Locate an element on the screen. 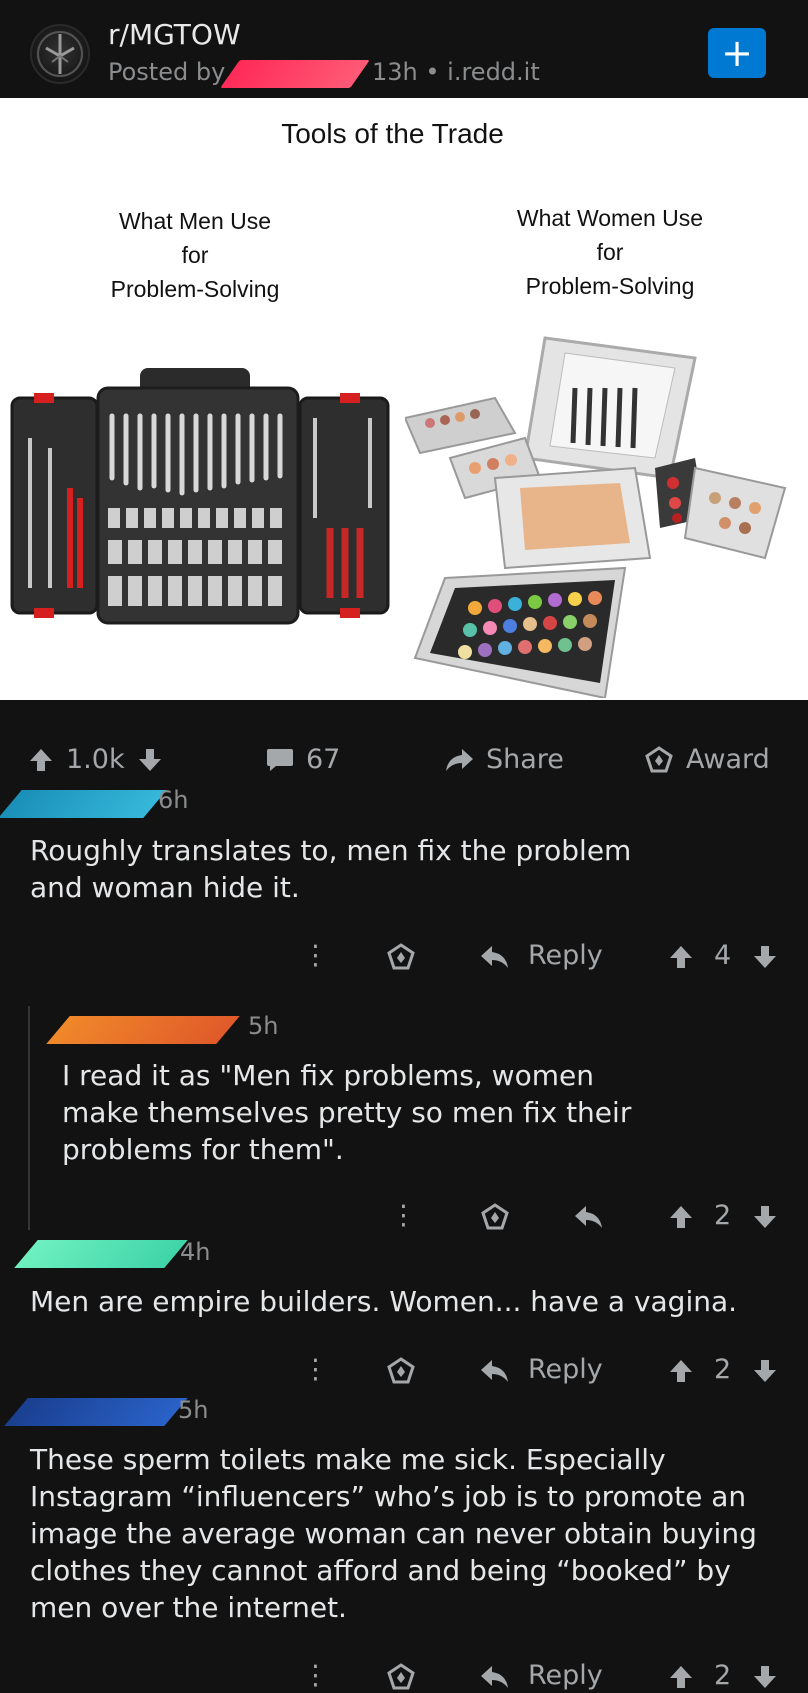 Image resolution: width=808 pixels, height=1693 pixels. comments-button: 67 is located at coordinates (303, 759).